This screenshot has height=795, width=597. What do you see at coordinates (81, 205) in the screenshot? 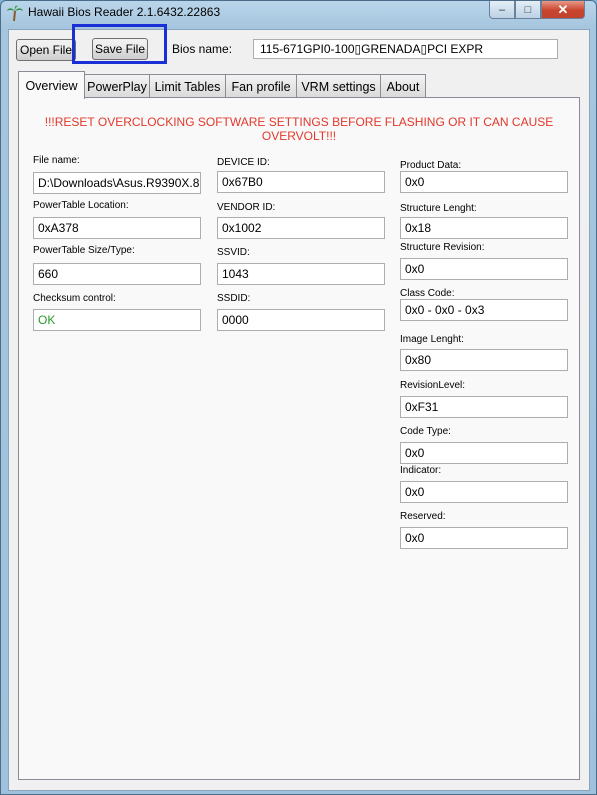
I see `powertable-location-label: PowerTable Location:` at bounding box center [81, 205].